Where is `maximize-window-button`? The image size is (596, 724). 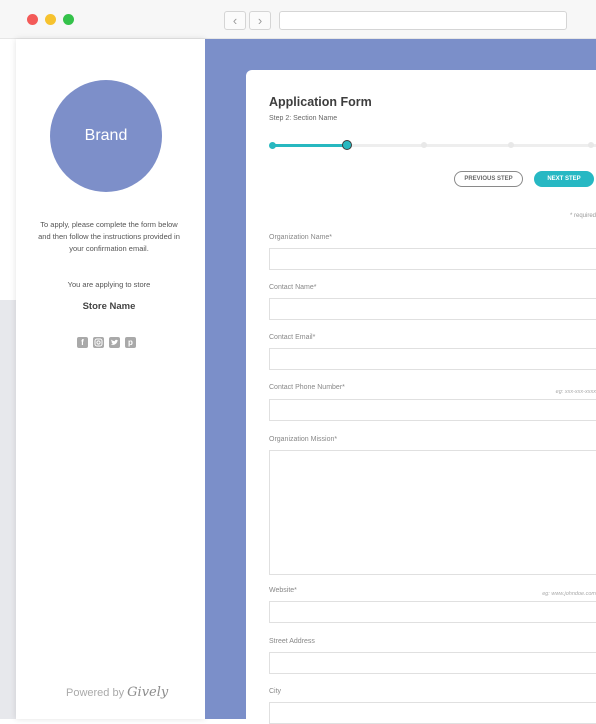 maximize-window-button is located at coordinates (68, 19).